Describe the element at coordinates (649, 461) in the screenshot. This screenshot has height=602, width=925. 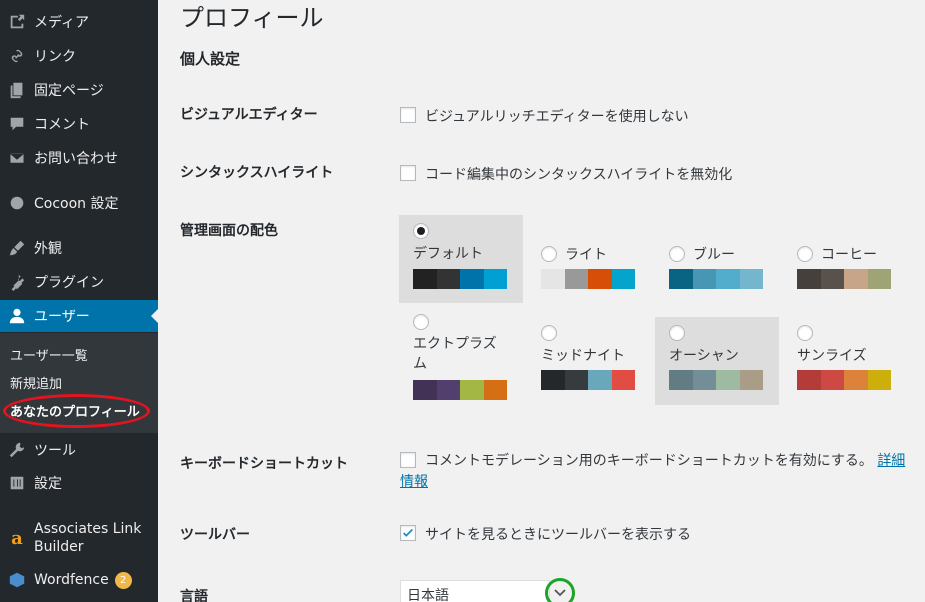
I see `keyboard-shortcuts-option-text: コメントモデレーション用のキーボードショートカットを有効にする。` at that location.